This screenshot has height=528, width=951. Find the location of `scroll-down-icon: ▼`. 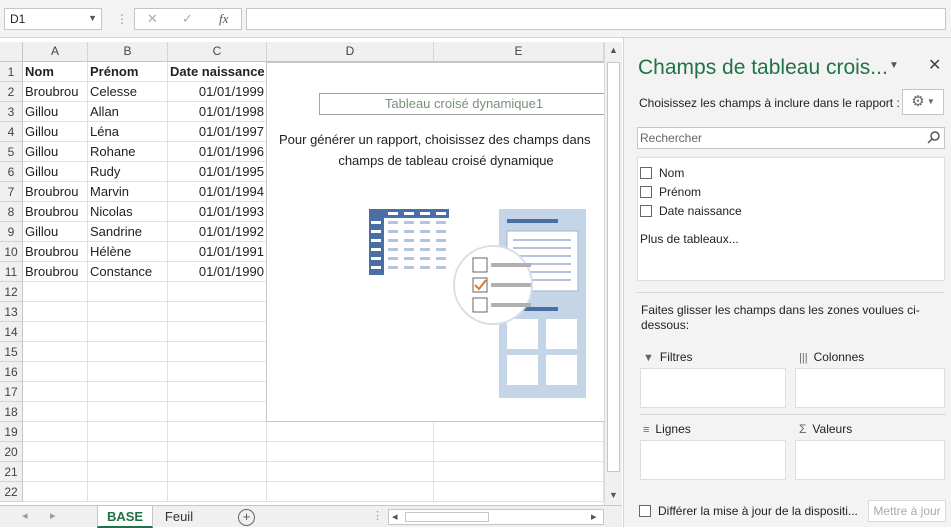

scroll-down-icon: ▼ is located at coordinates (613, 495).